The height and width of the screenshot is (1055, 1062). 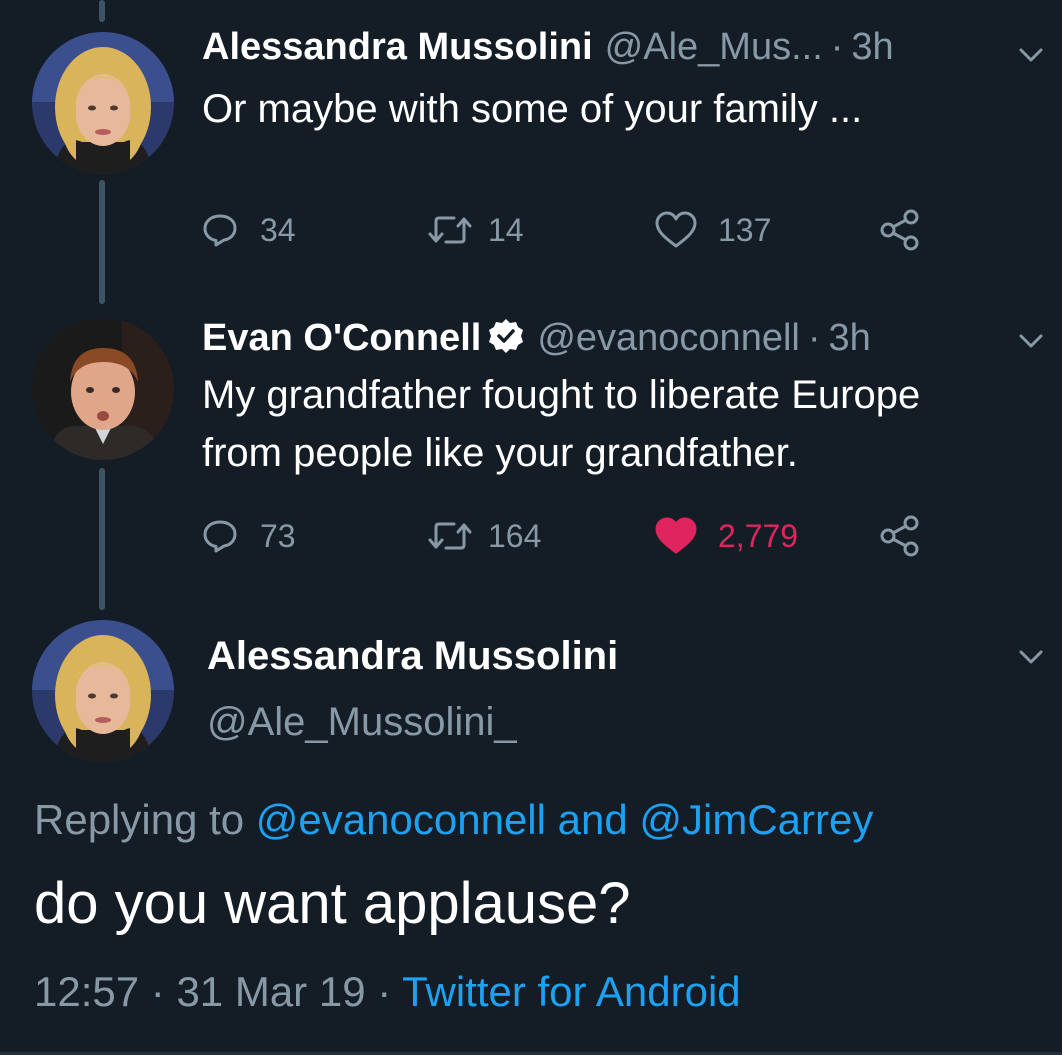 I want to click on retweet-button: 14, so click(x=476, y=230).